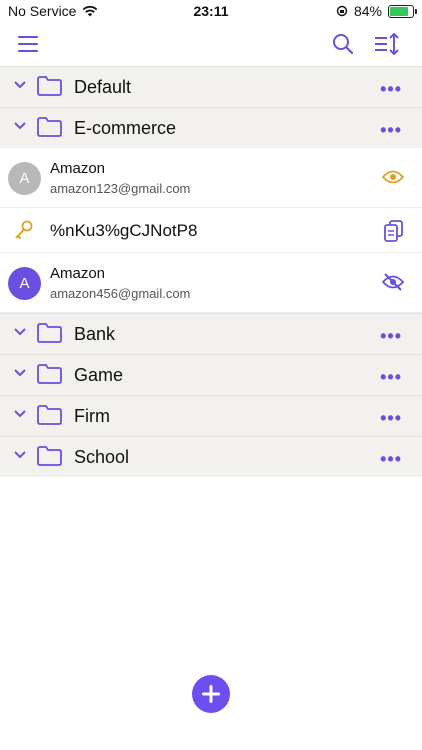  What do you see at coordinates (211, 230) in the screenshot?
I see `password-row: %nKu3%gCJNotP8` at bounding box center [211, 230].